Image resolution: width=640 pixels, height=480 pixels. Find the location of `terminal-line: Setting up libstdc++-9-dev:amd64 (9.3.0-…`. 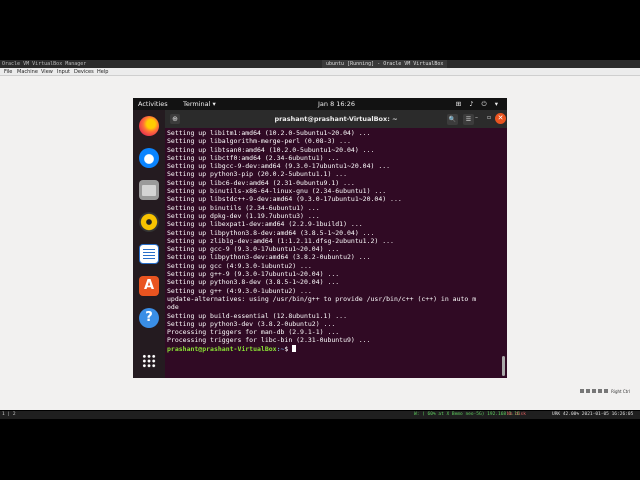

terminal-line: Setting up libstdc++-9-dev:amd64 (9.3.0-… is located at coordinates (284, 199).